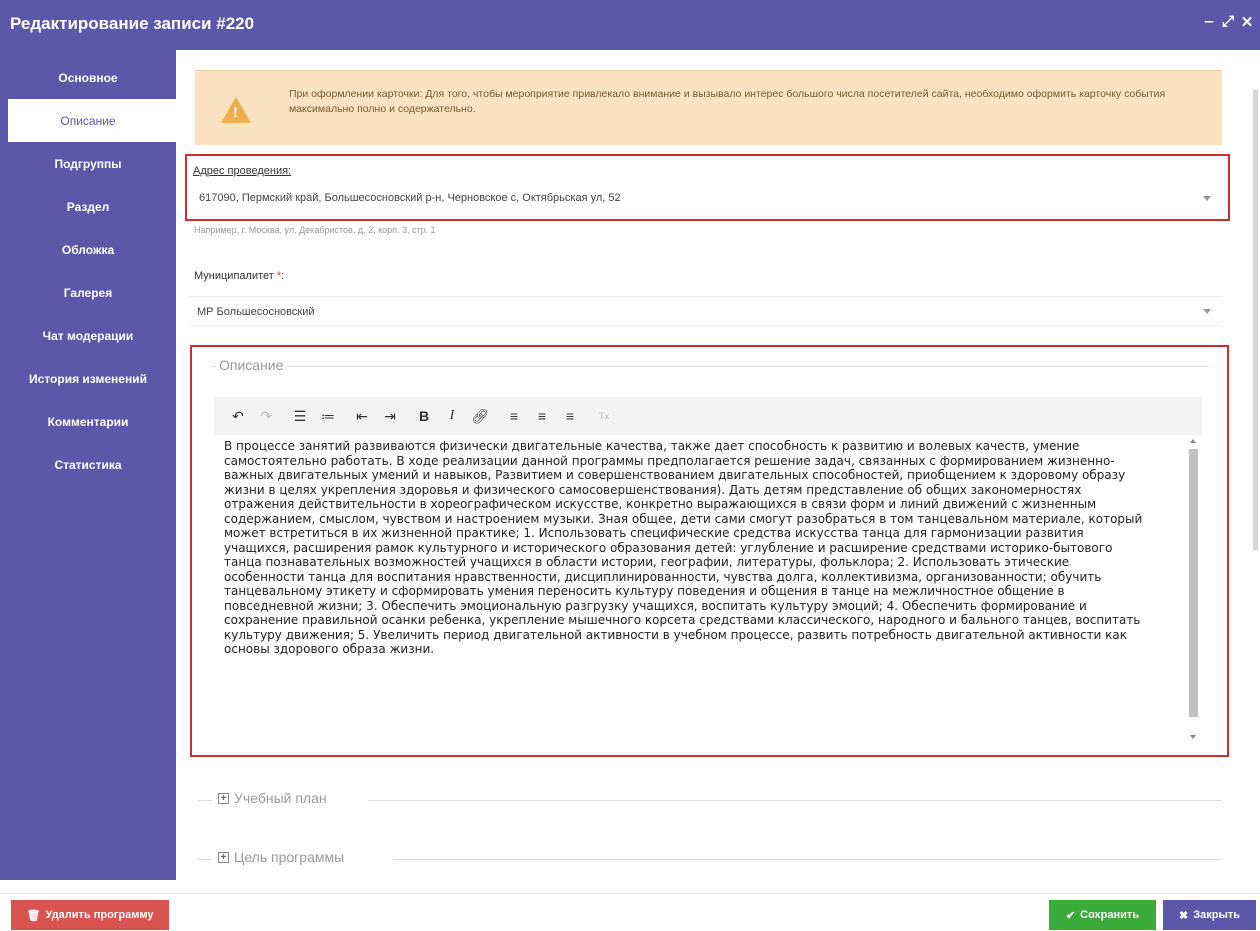  Describe the element at coordinates (251, 365) in the screenshot. I see `description-legend: Описание` at that location.